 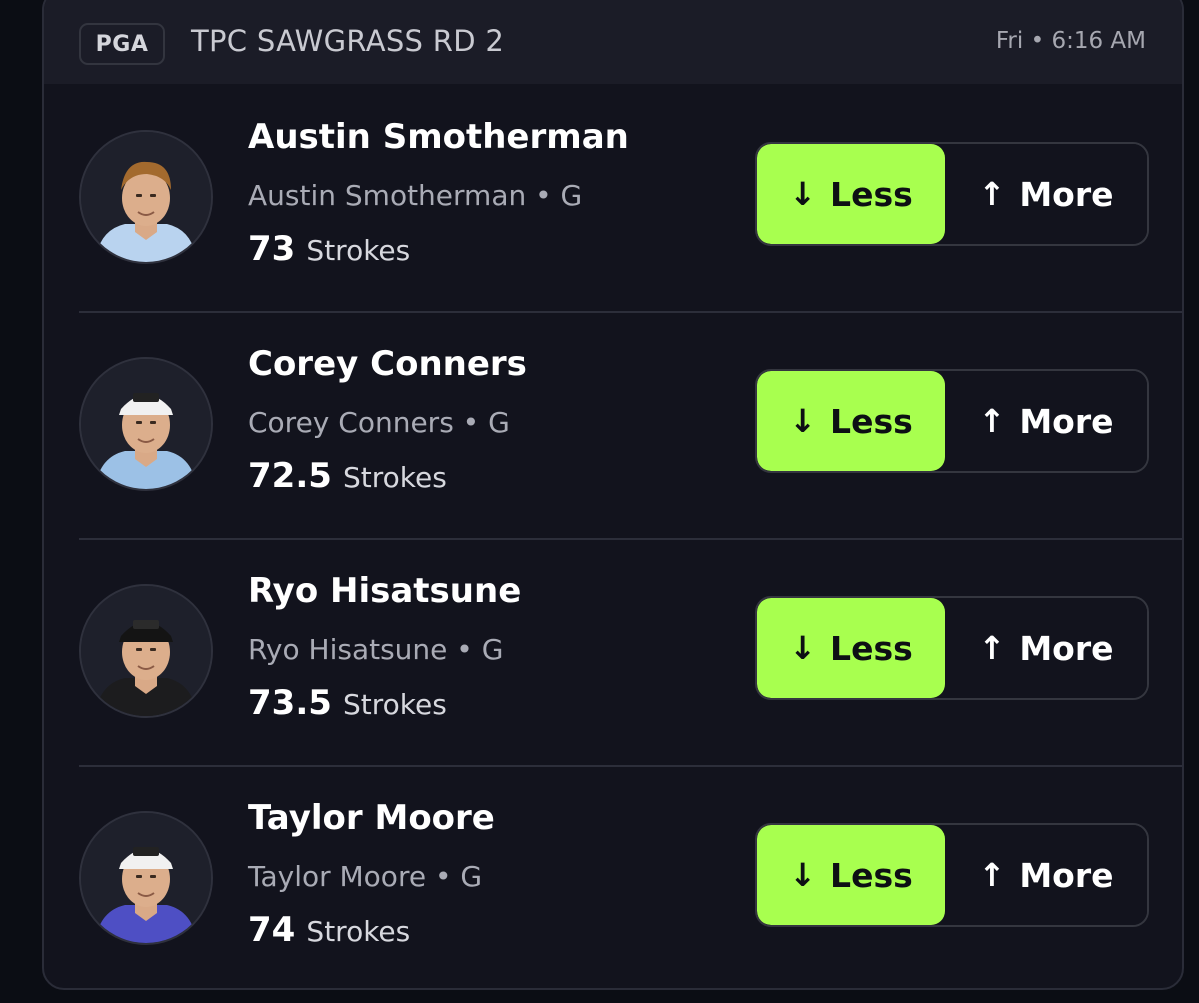 I want to click on player-team-position: Ryo Hisatsune • G, so click(x=376, y=649).